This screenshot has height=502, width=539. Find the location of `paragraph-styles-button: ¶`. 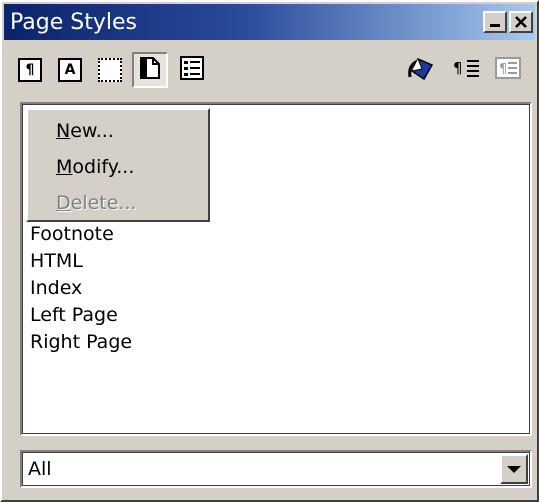

paragraph-styles-button: ¶ is located at coordinates (30, 70).